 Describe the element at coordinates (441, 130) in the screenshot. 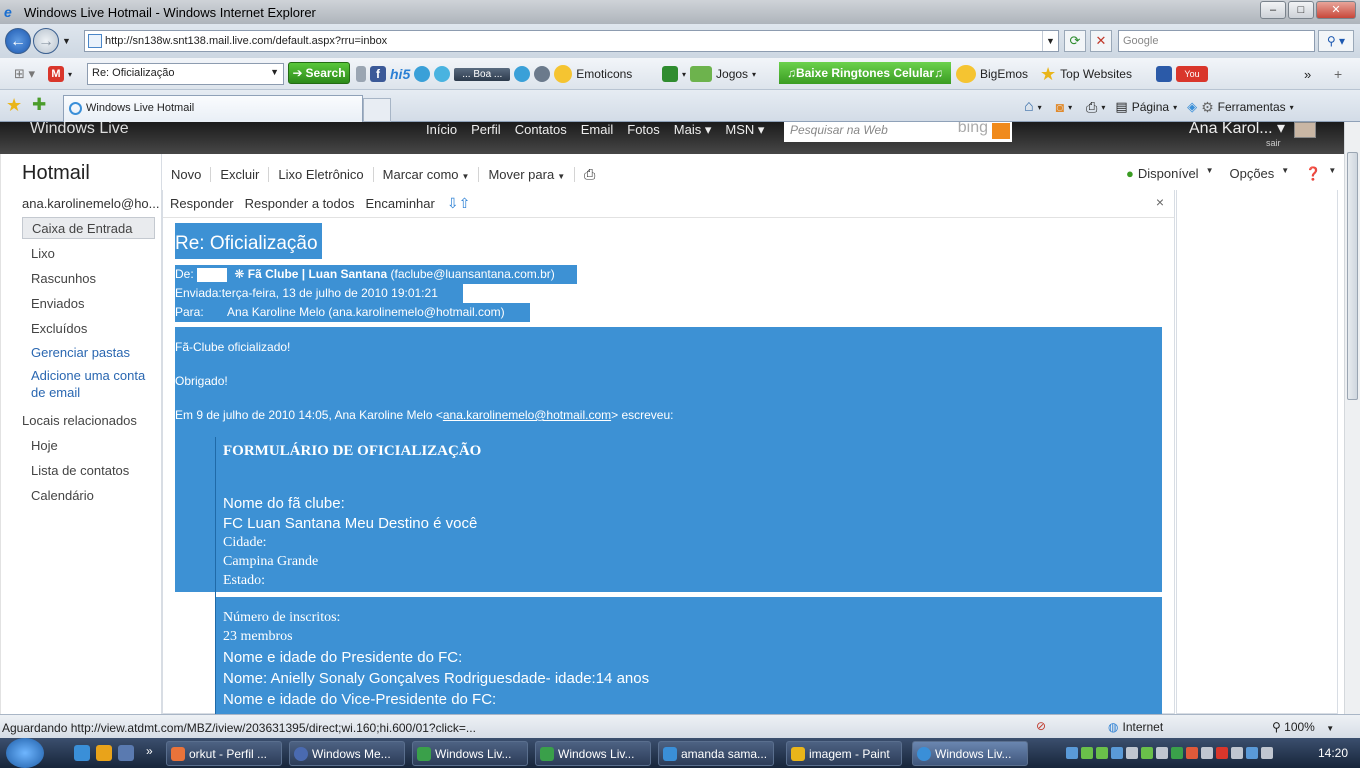

I see `nav-inicio: Início` at that location.